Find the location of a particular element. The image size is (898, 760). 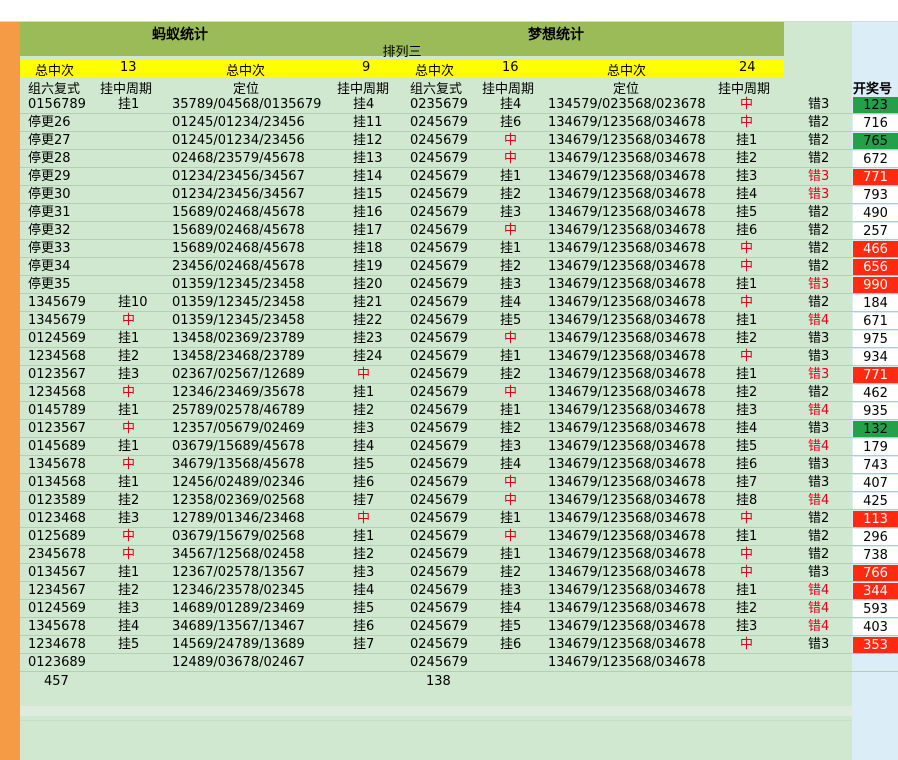

cell-combo-left: 停更34 is located at coordinates (49, 267).